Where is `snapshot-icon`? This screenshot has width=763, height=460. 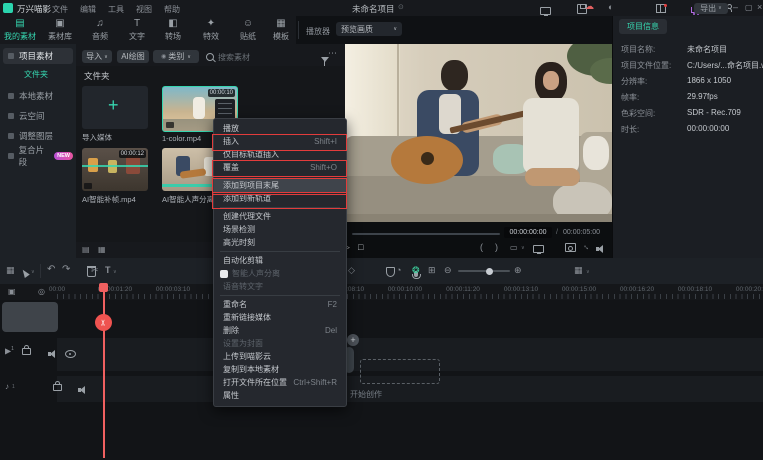
snapshot-icon is located at coordinates (570, 247).